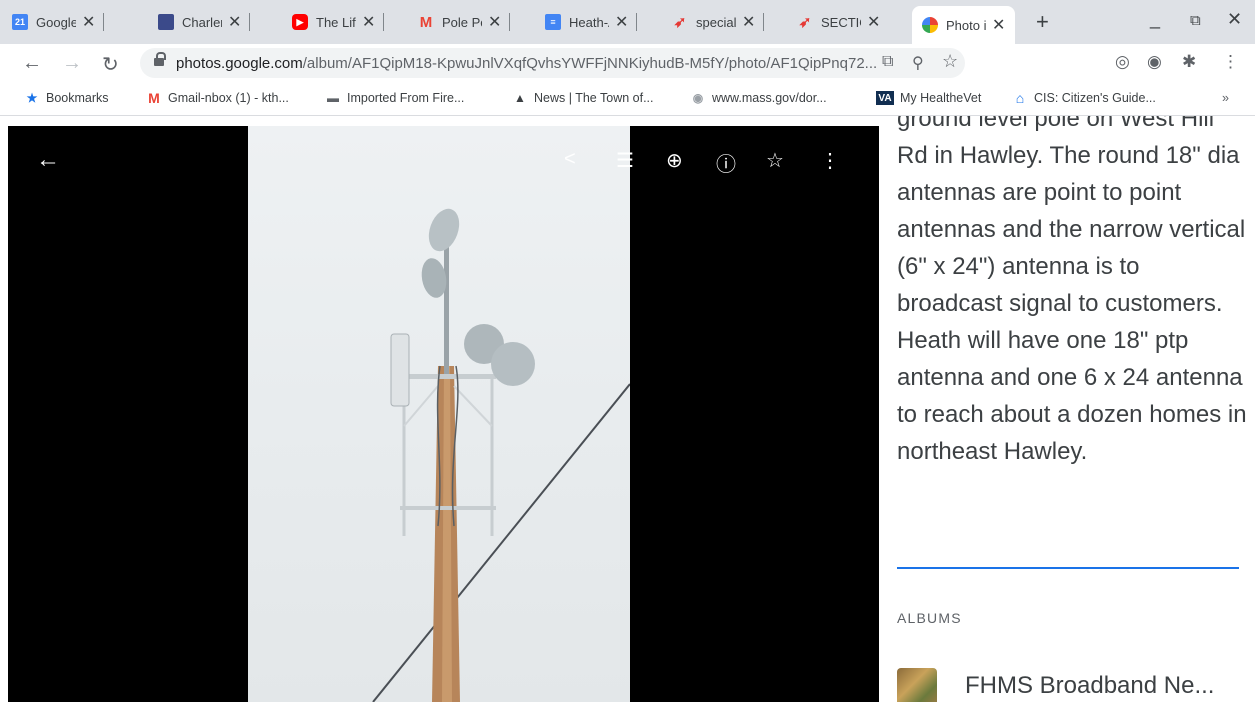 The height and width of the screenshot is (702, 1255). Describe the element at coordinates (885, 98) in the screenshot. I see `va-icon: VA` at that location.